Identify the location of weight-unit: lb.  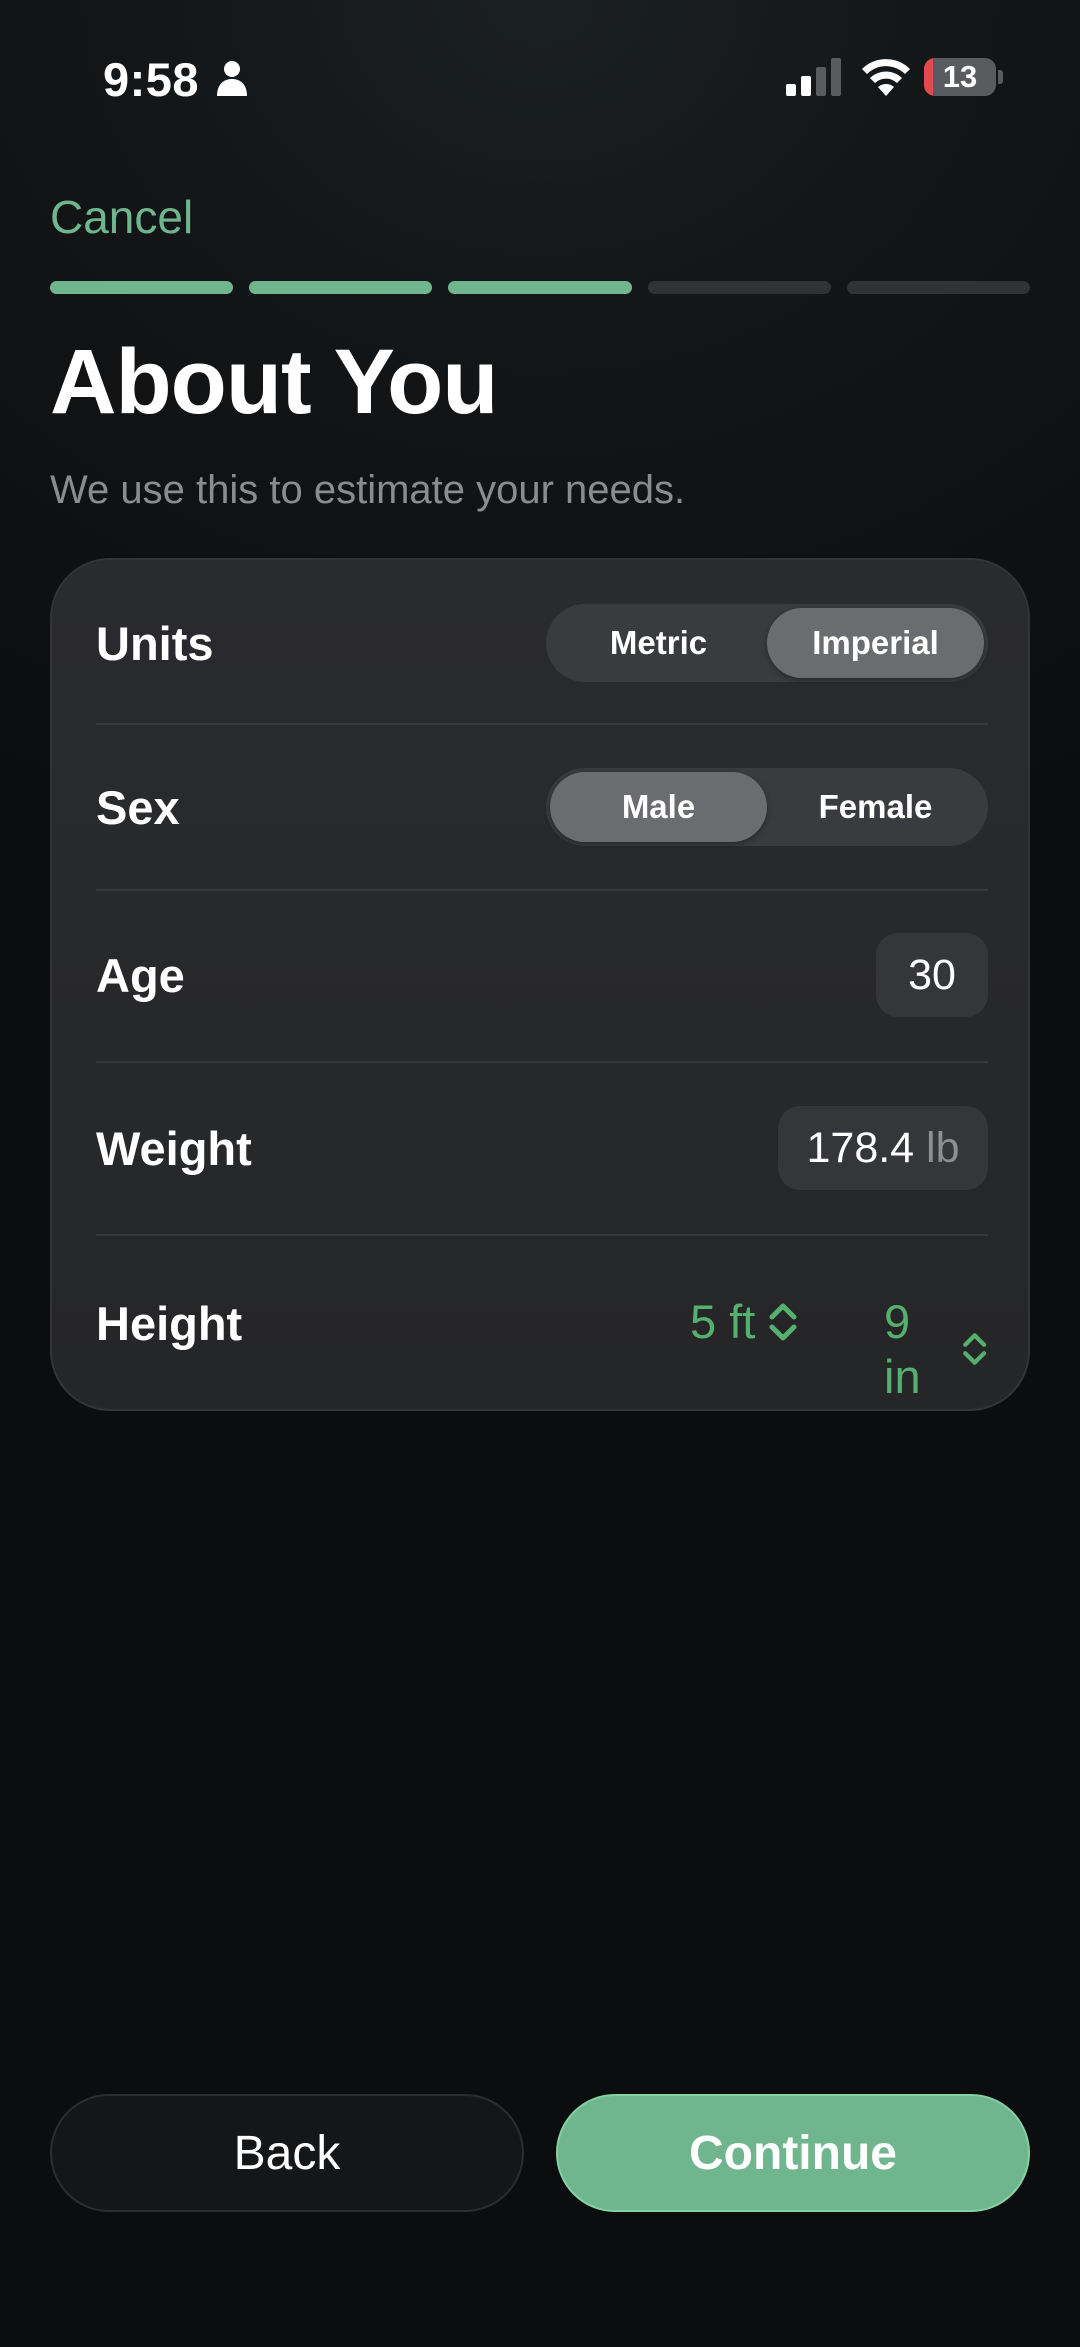
(943, 1148).